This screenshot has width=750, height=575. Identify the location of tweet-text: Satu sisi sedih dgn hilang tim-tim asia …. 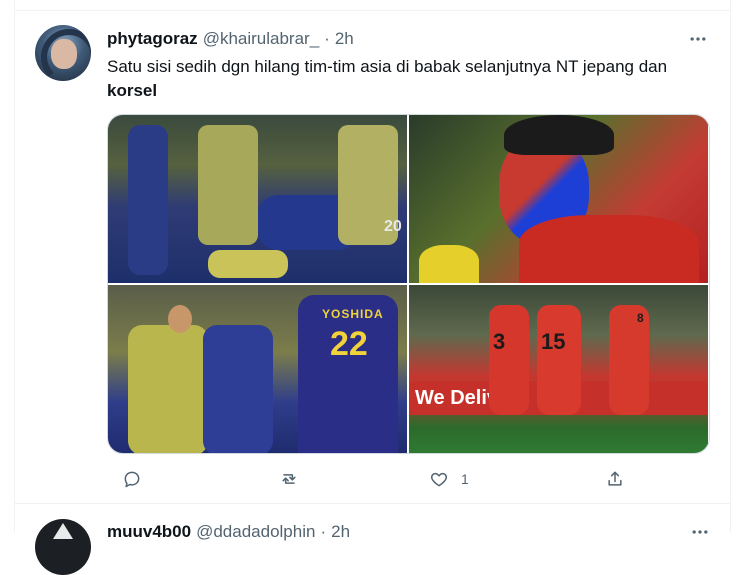
(412, 79).